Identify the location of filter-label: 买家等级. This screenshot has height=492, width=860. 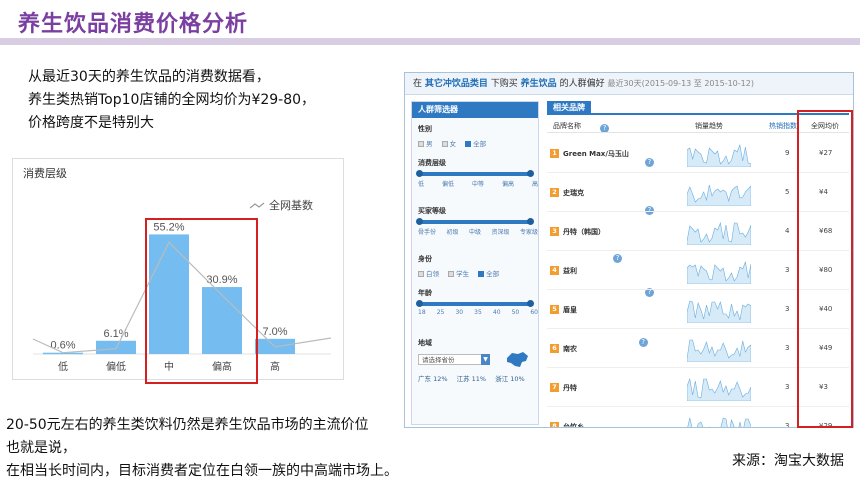
(432, 211).